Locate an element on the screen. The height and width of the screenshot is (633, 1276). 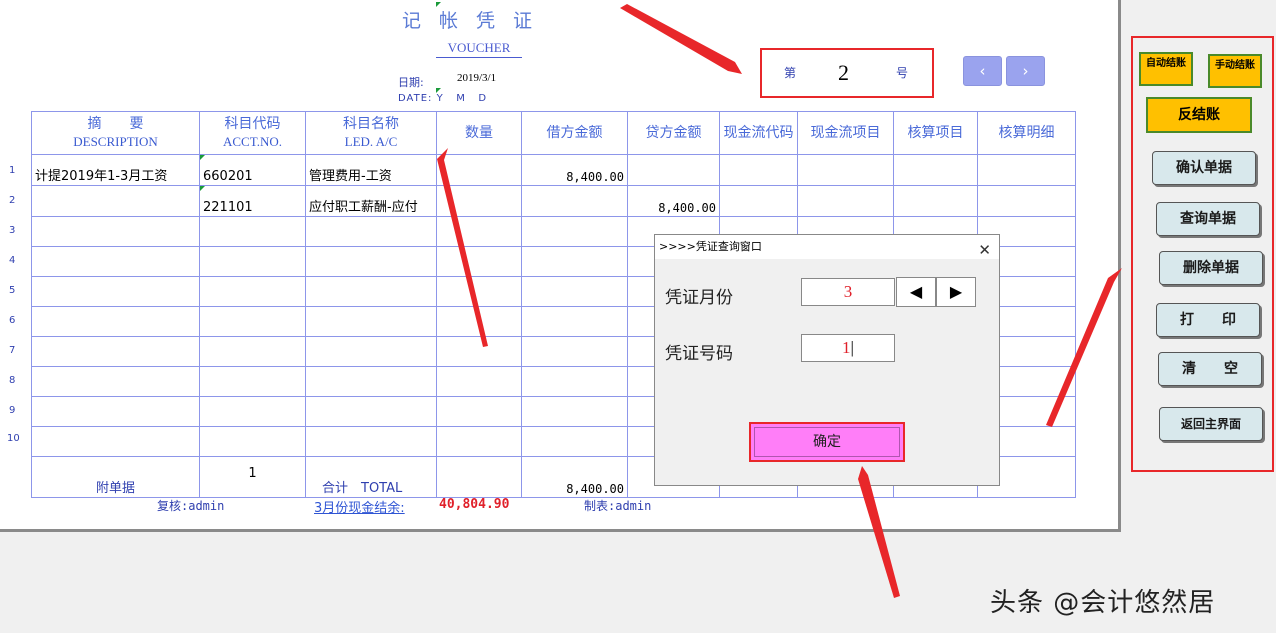
cell-acct-code: 221101 is located at coordinates (252, 201).